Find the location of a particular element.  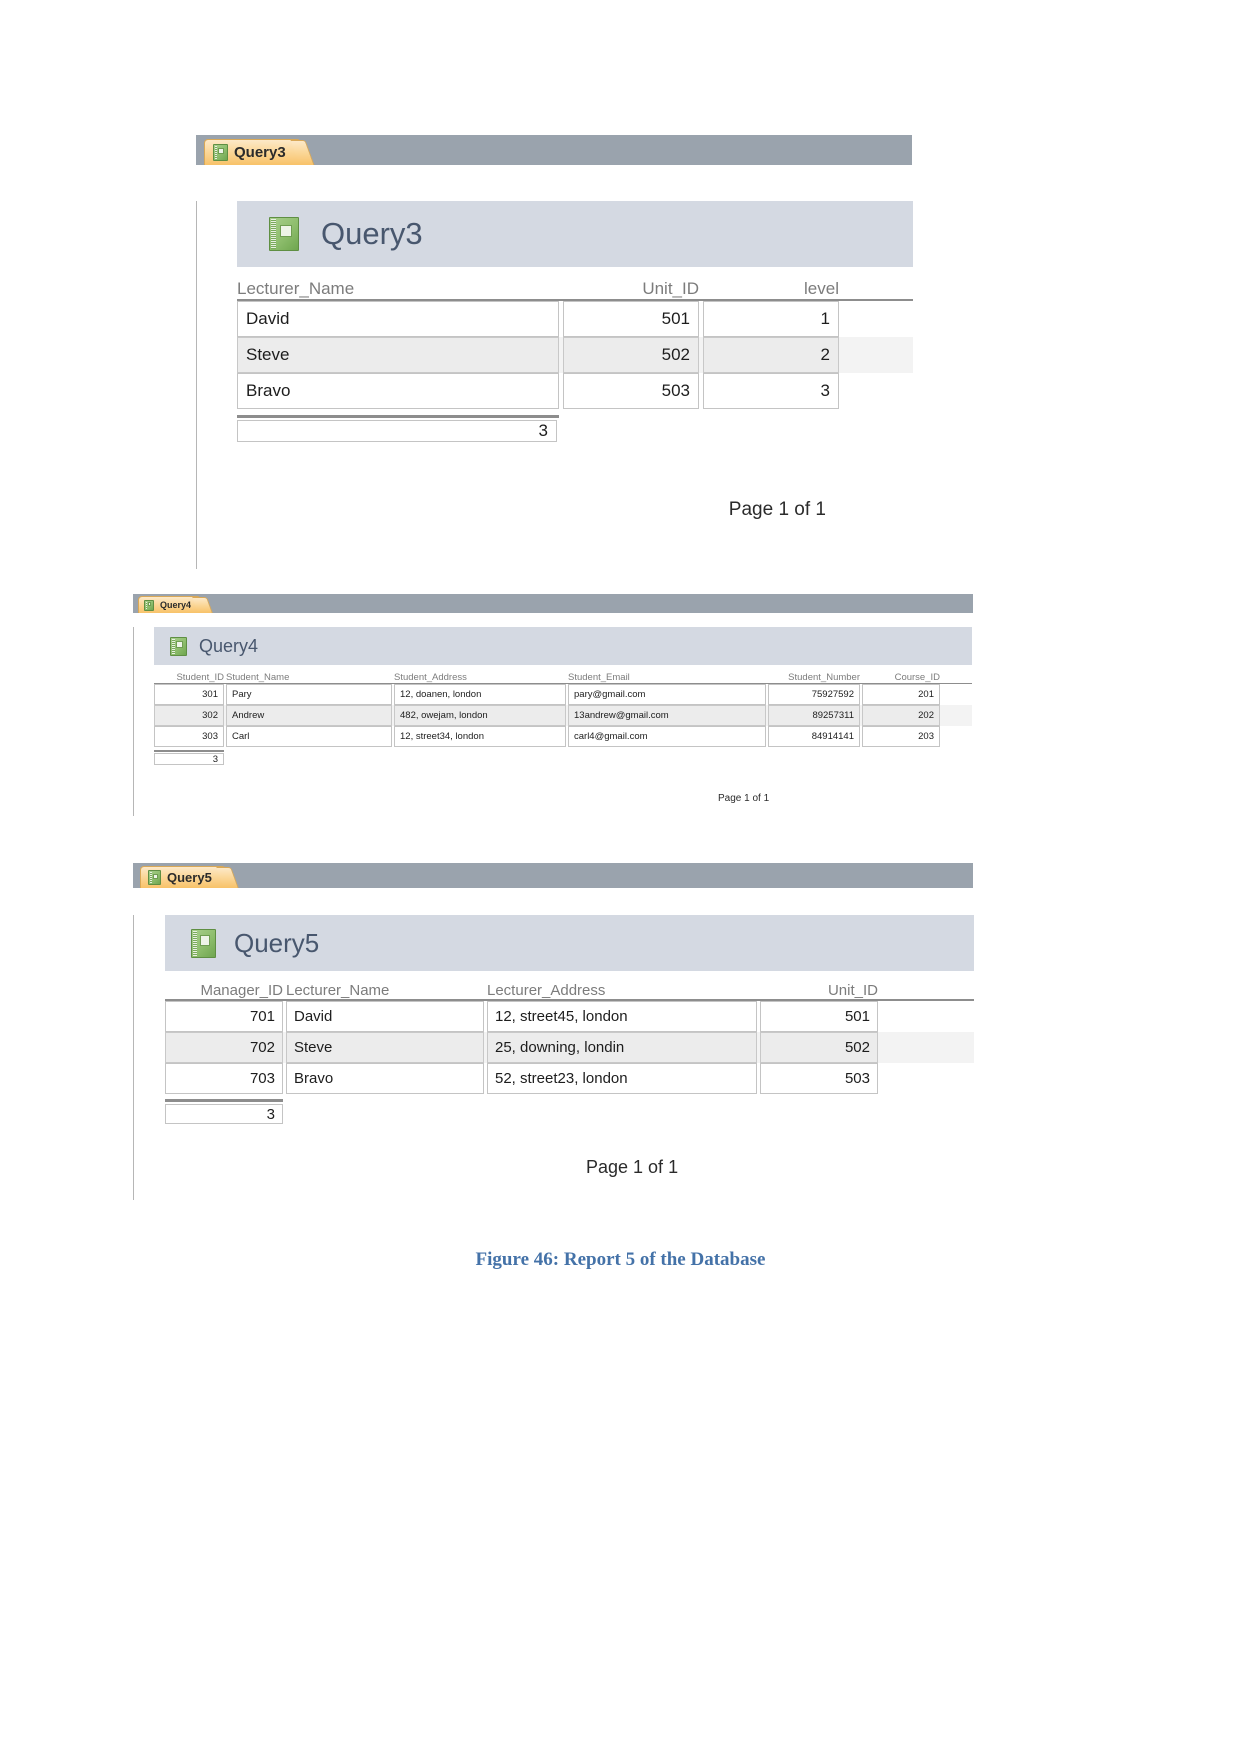

figure-caption: Figure 46: Report 5 of the Database is located at coordinates (620, 1259).